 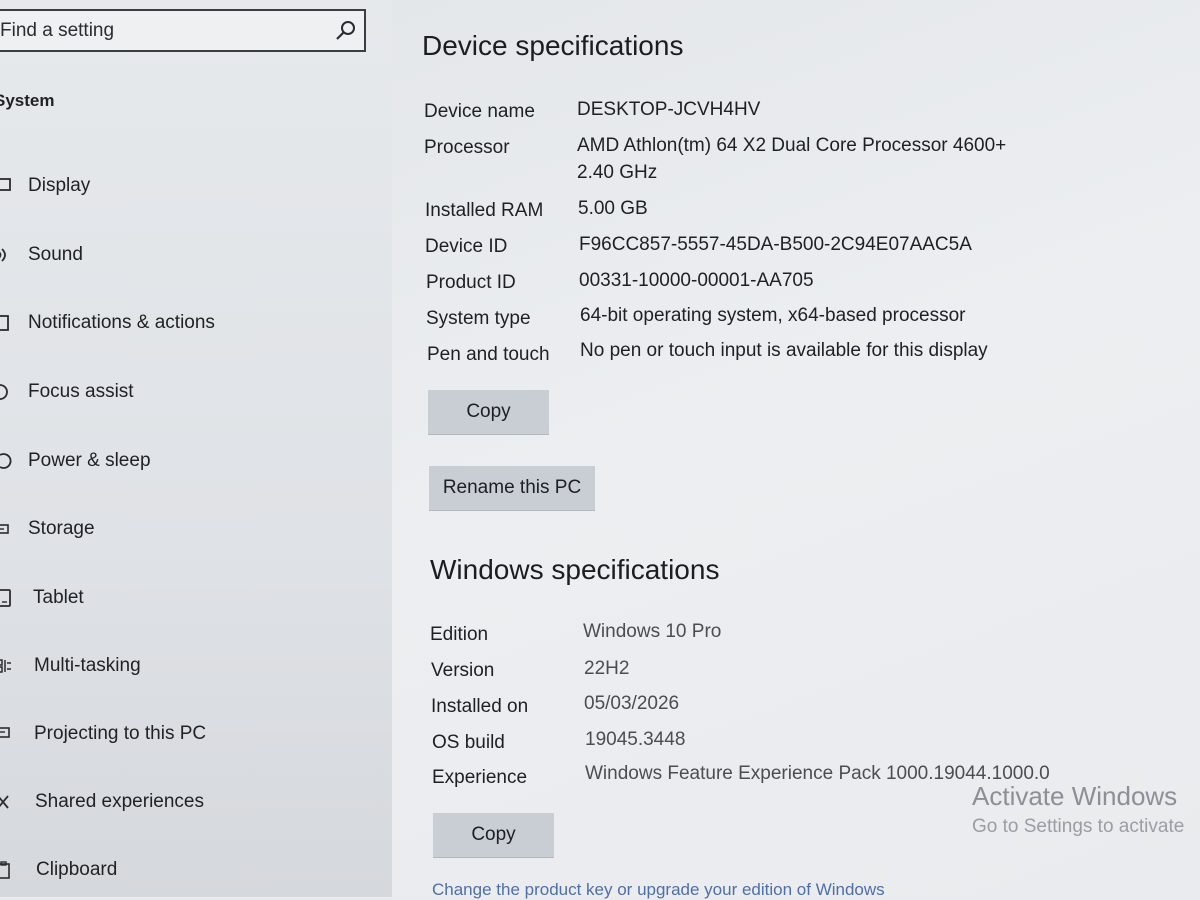 What do you see at coordinates (613, 208) in the screenshot?
I see `spec-value-installed-ram: 5.00 GB` at bounding box center [613, 208].